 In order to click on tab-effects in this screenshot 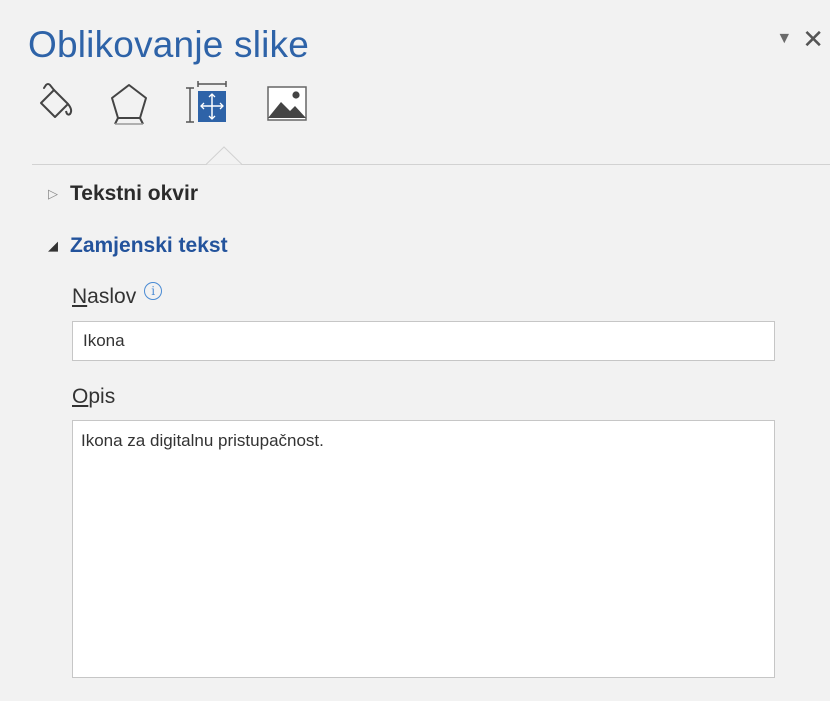, I will do `click(129, 103)`.